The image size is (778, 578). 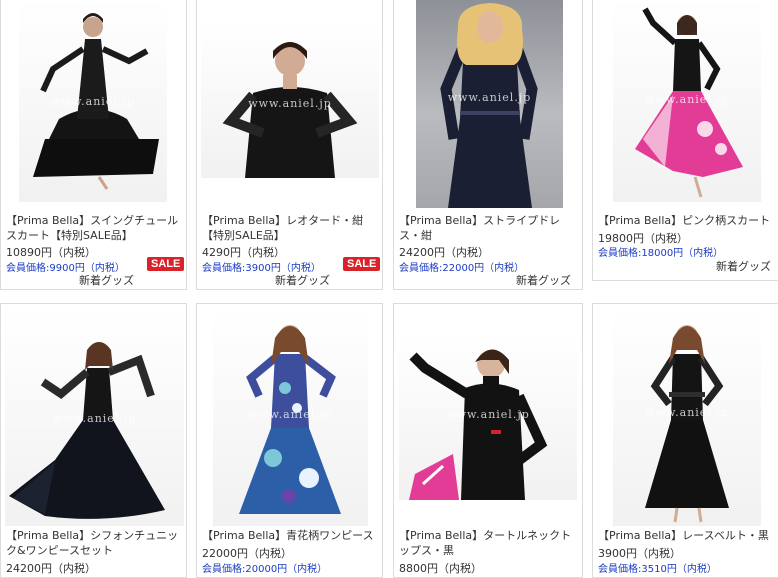 What do you see at coordinates (488, 228) in the screenshot?
I see `product-title: 【Prima Bella】ストライプドレス・紺` at bounding box center [488, 228].